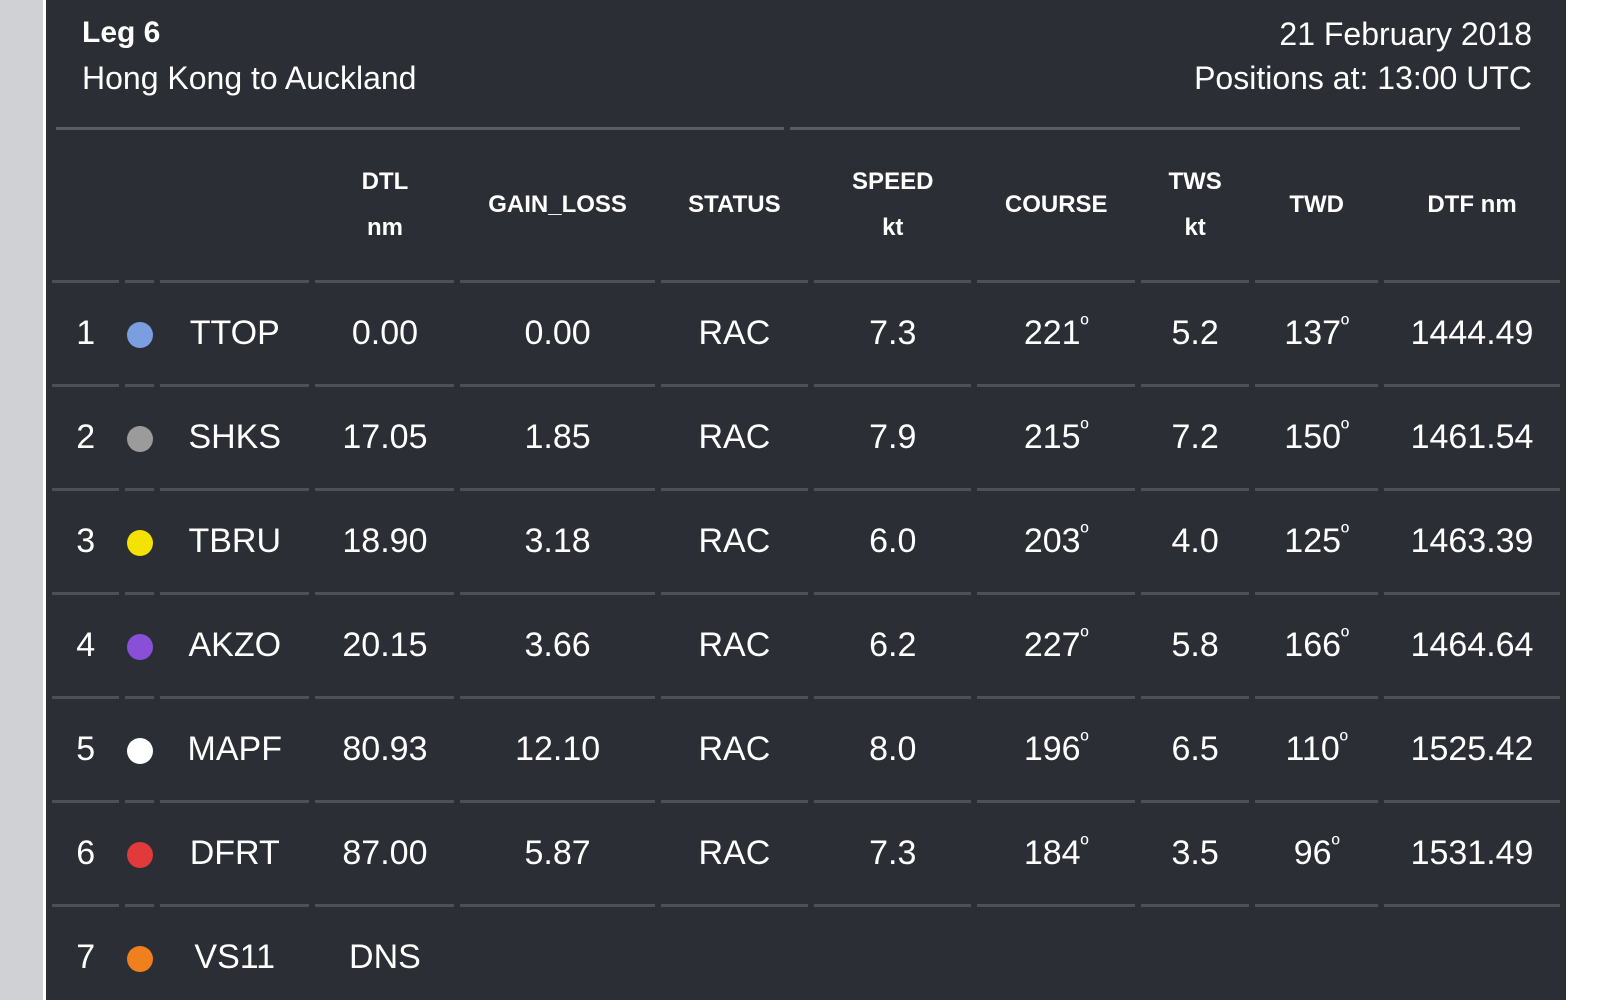  Describe the element at coordinates (86, 541) in the screenshot. I see `cell-value: 3` at that location.